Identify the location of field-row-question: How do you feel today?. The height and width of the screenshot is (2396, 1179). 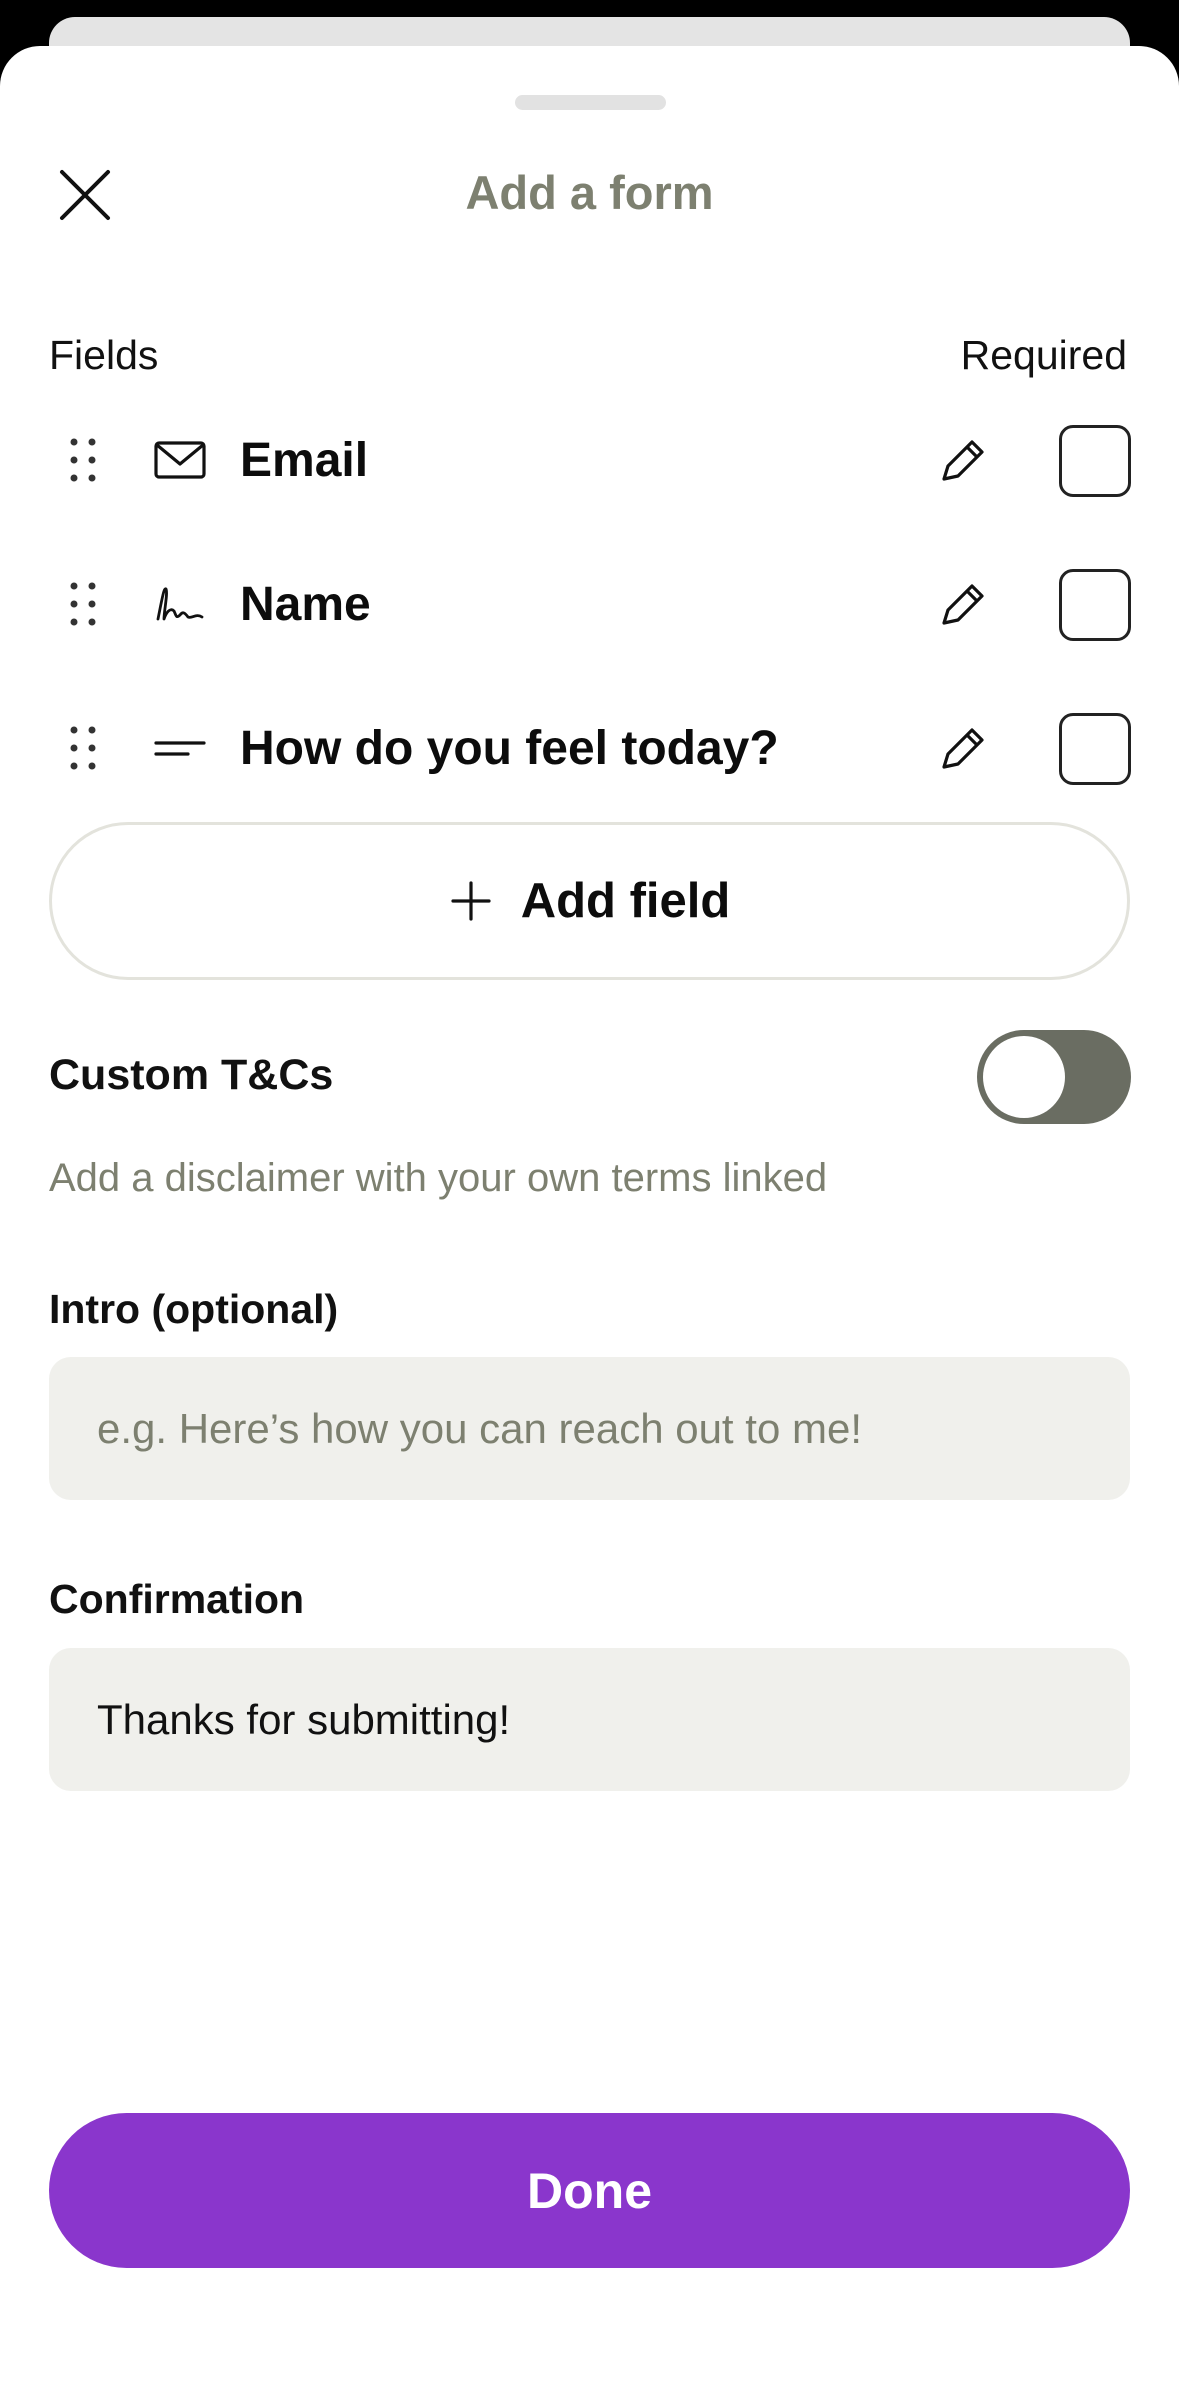
(589, 748).